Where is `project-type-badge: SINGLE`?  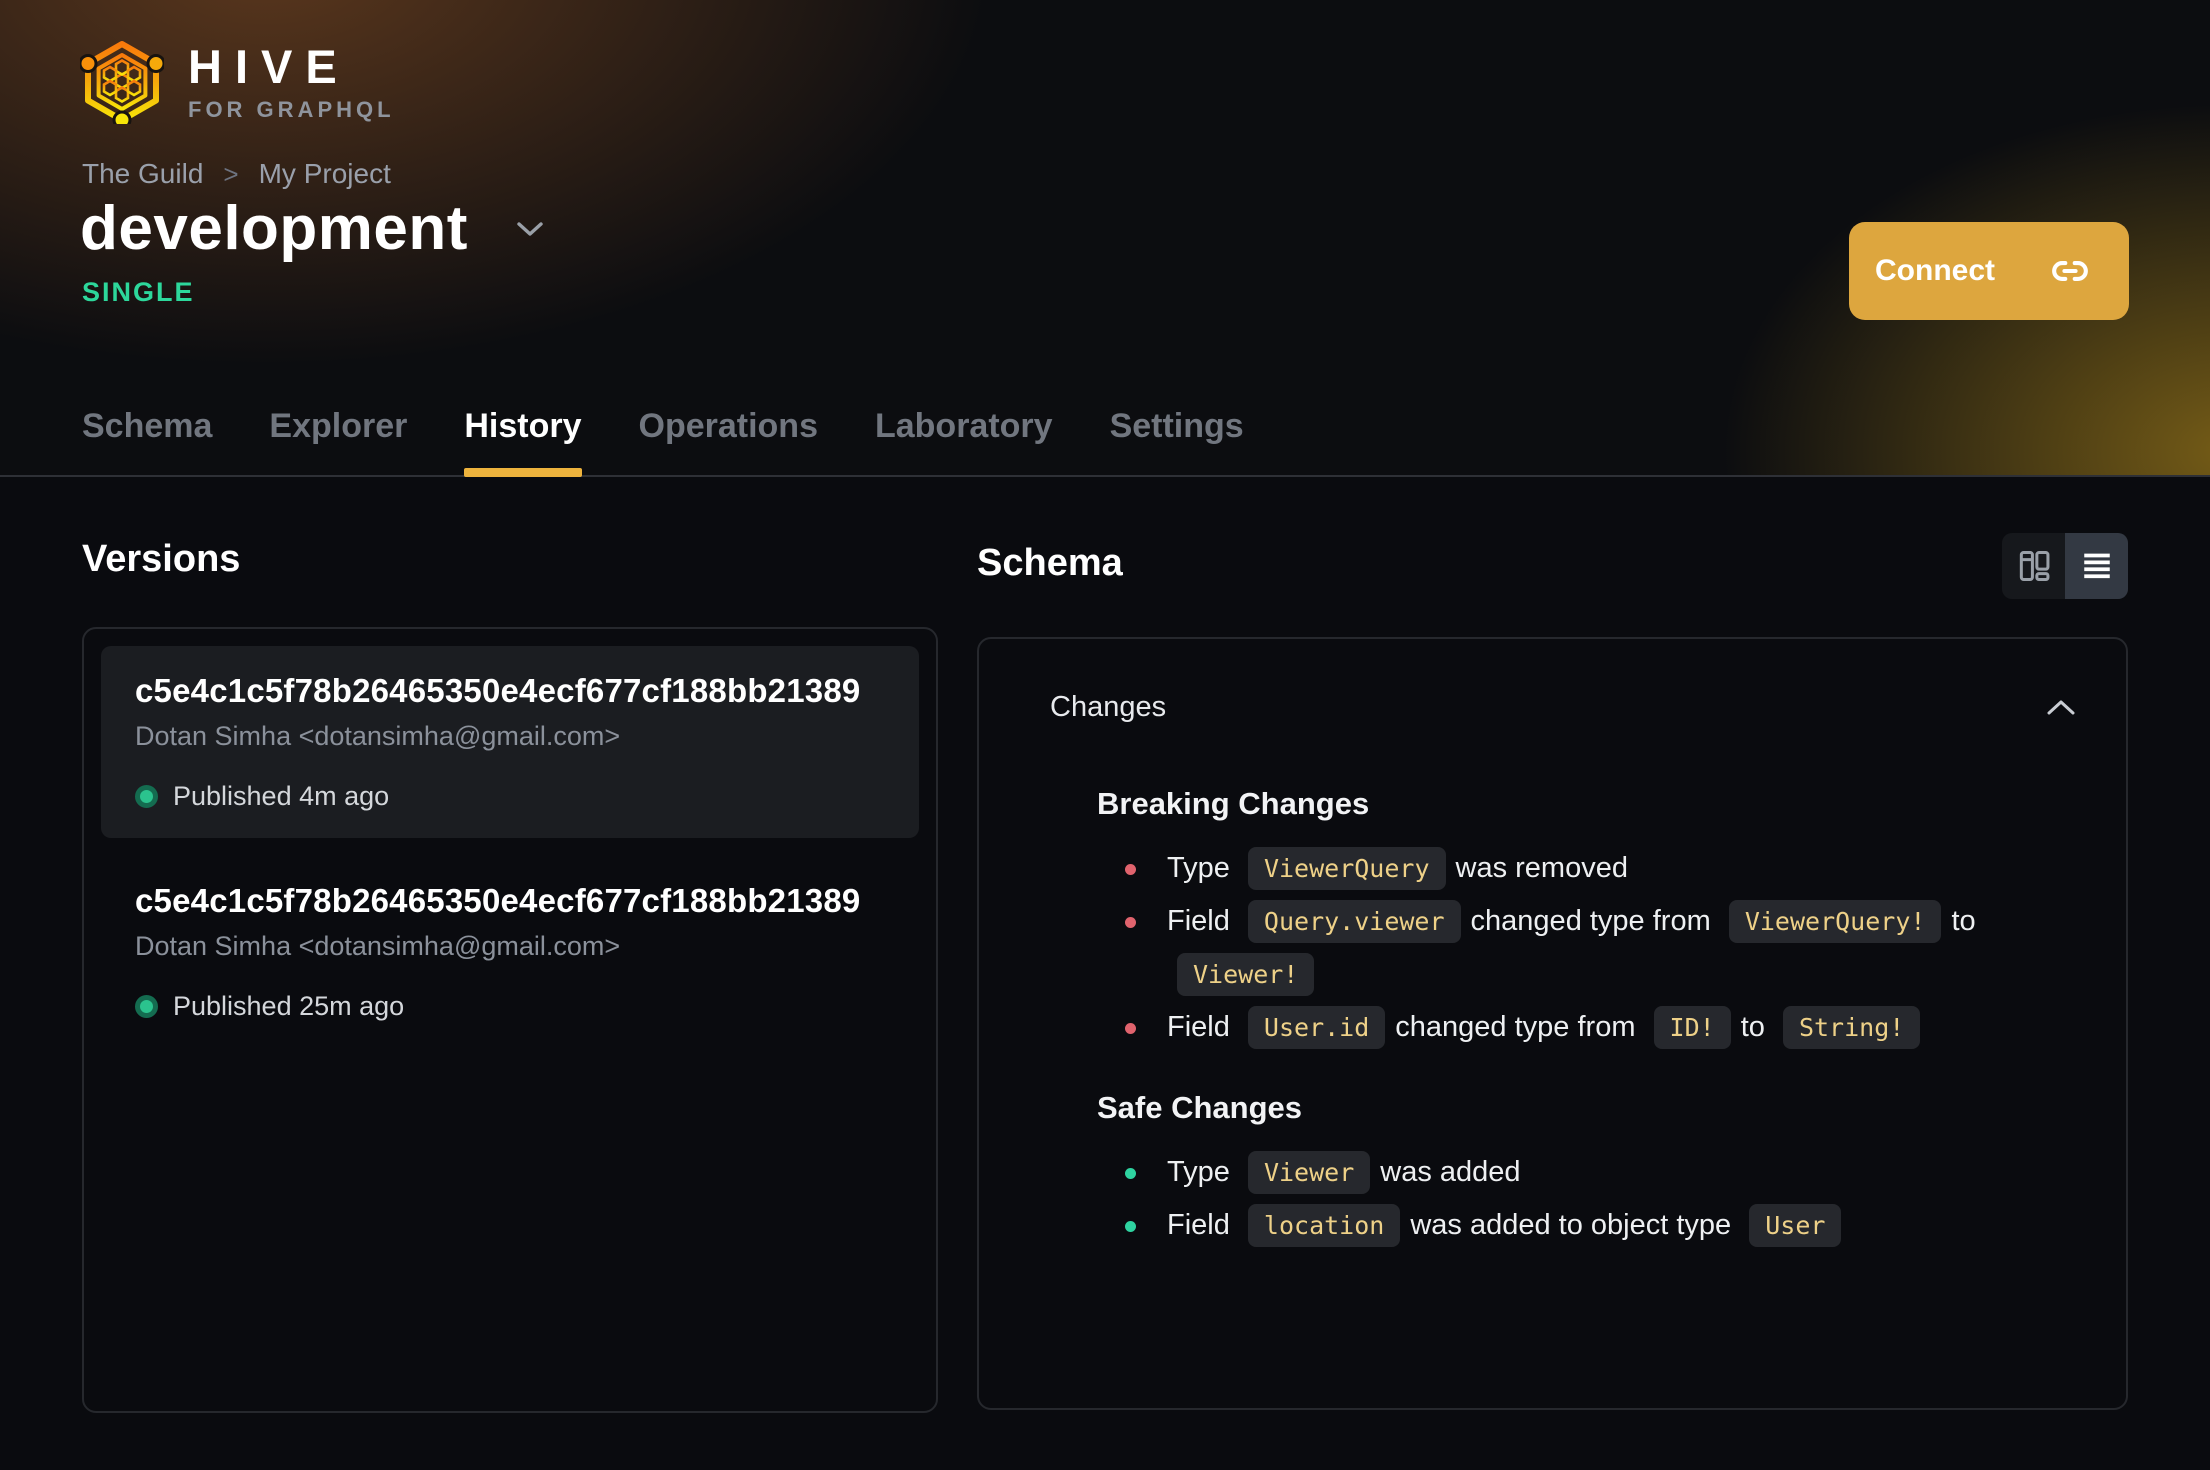 project-type-badge: SINGLE is located at coordinates (138, 292).